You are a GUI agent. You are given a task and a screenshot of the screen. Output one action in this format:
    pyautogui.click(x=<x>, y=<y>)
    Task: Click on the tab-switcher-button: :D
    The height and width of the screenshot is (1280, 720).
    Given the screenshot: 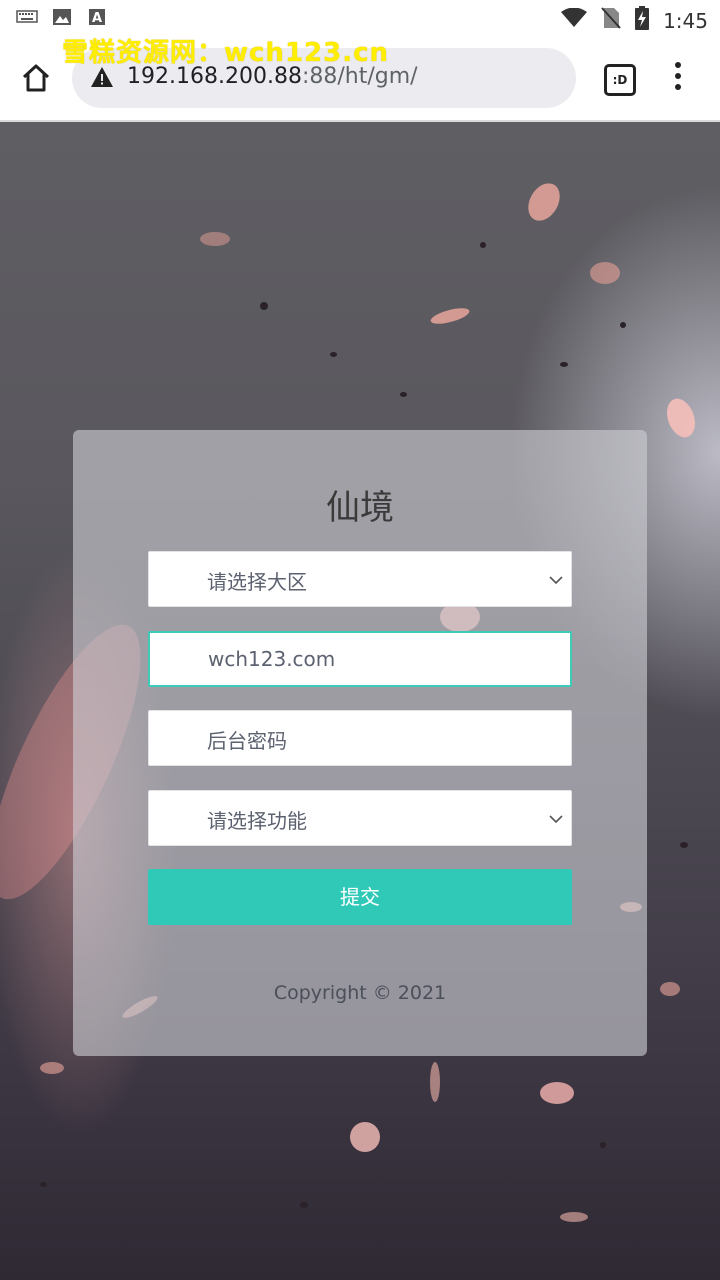 What is the action you would take?
    pyautogui.click(x=620, y=80)
    